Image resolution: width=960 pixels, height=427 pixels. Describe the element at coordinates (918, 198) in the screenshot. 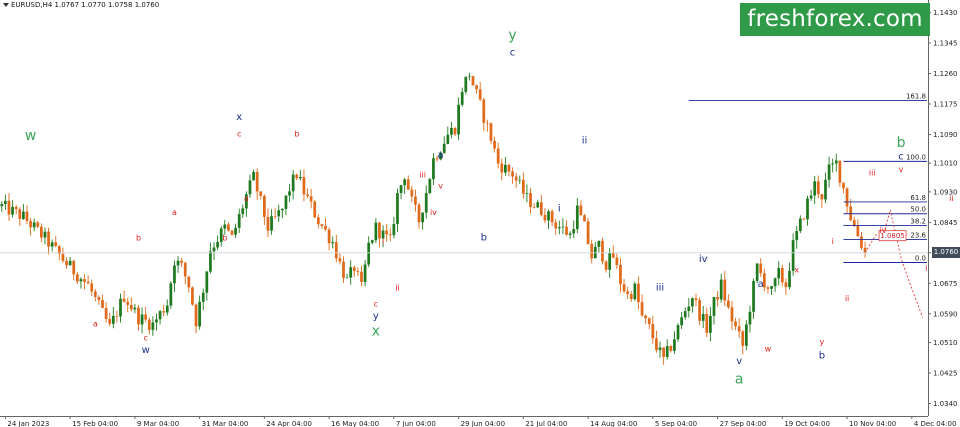

I see `fib-level-label: 61.8` at that location.